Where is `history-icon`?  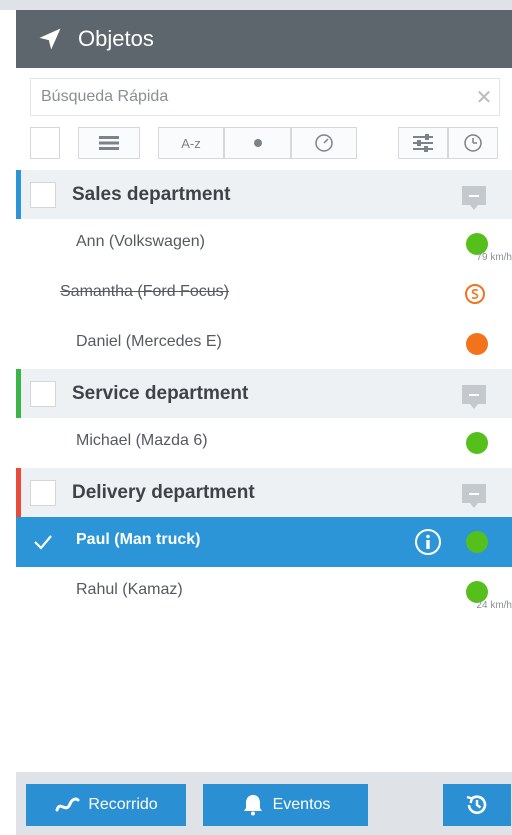 history-icon is located at coordinates (476, 804).